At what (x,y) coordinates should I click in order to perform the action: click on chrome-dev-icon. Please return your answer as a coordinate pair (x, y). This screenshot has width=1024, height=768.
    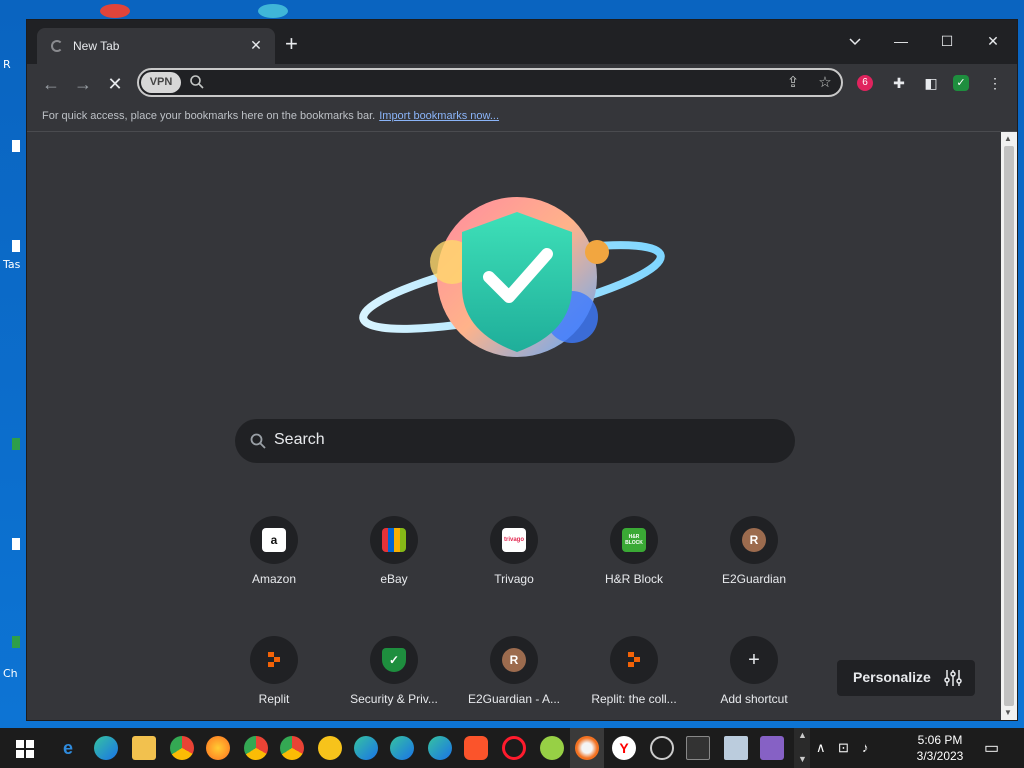
    Looking at the image, I should click on (292, 748).